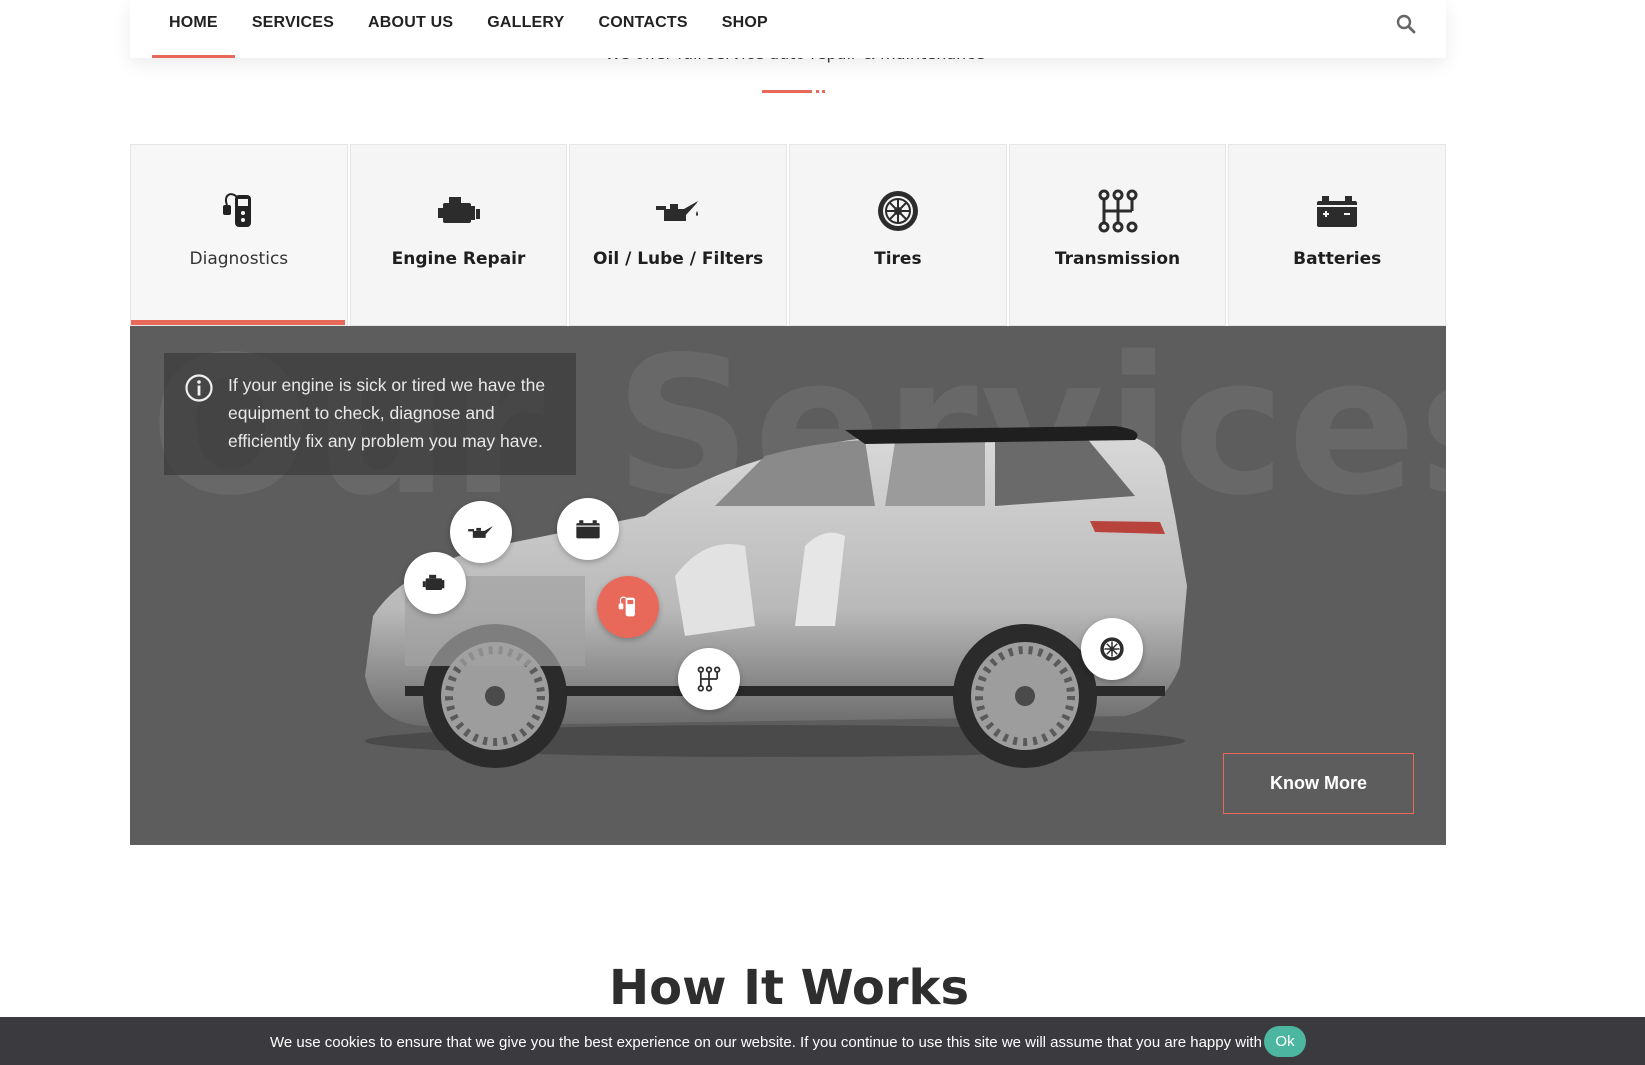 Image resolution: width=1645 pixels, height=1065 pixels. I want to click on hotspot-battery, so click(588, 529).